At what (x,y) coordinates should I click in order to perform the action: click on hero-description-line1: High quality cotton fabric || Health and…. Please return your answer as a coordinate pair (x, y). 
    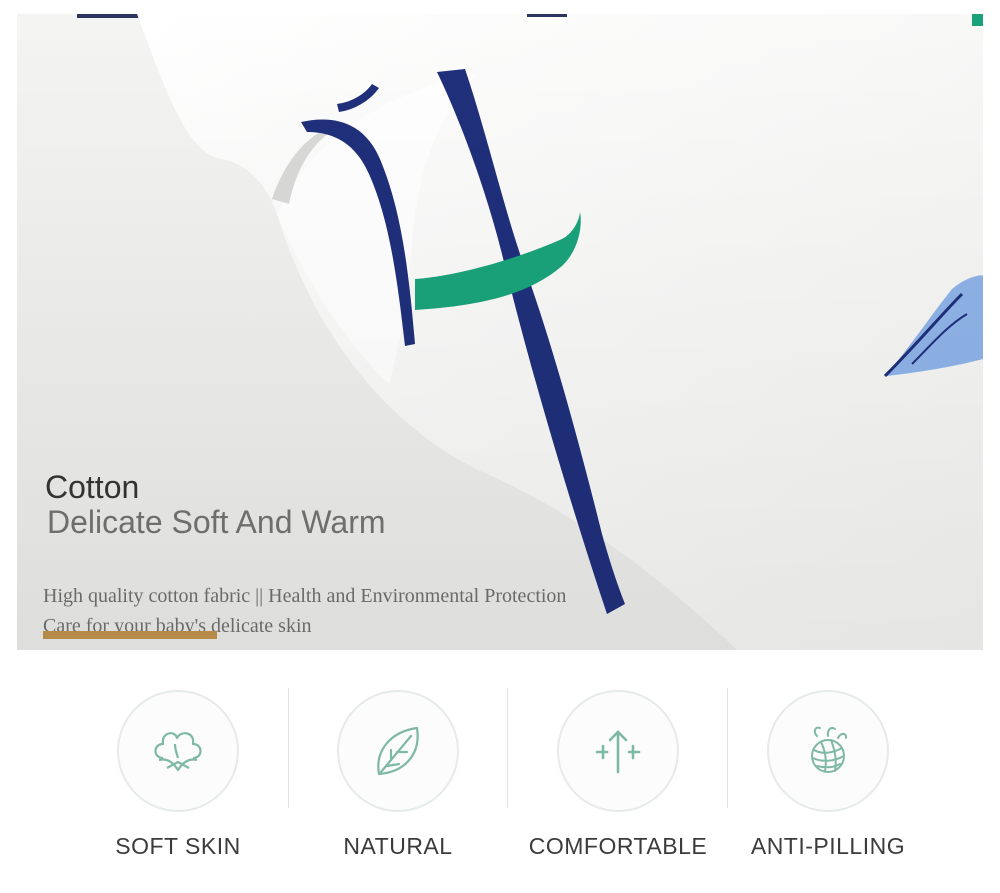
    Looking at the image, I should click on (305, 596).